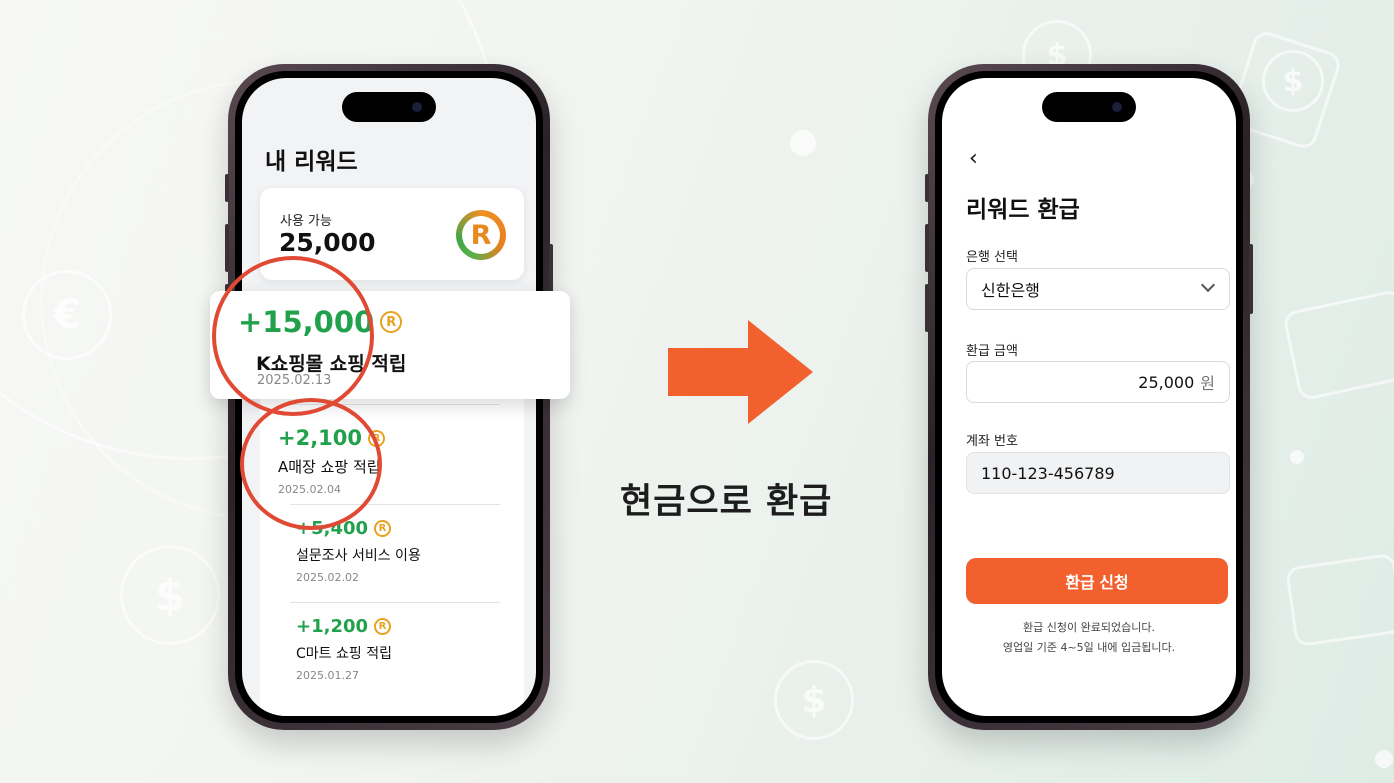 Image resolution: width=1394 pixels, height=783 pixels. I want to click on conversion-label: 현금으로 환급, so click(726, 502).